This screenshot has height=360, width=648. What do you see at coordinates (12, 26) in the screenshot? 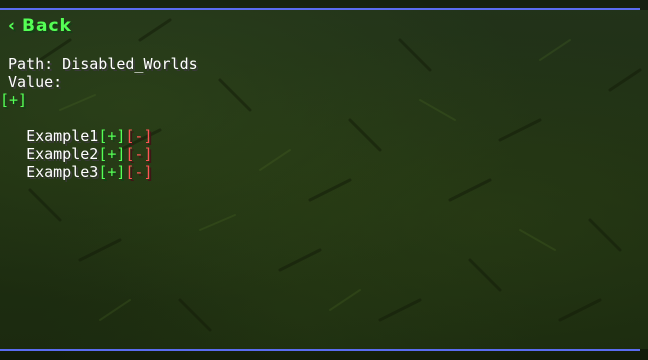
I see `chevron-left-icon: ‹` at bounding box center [12, 26].